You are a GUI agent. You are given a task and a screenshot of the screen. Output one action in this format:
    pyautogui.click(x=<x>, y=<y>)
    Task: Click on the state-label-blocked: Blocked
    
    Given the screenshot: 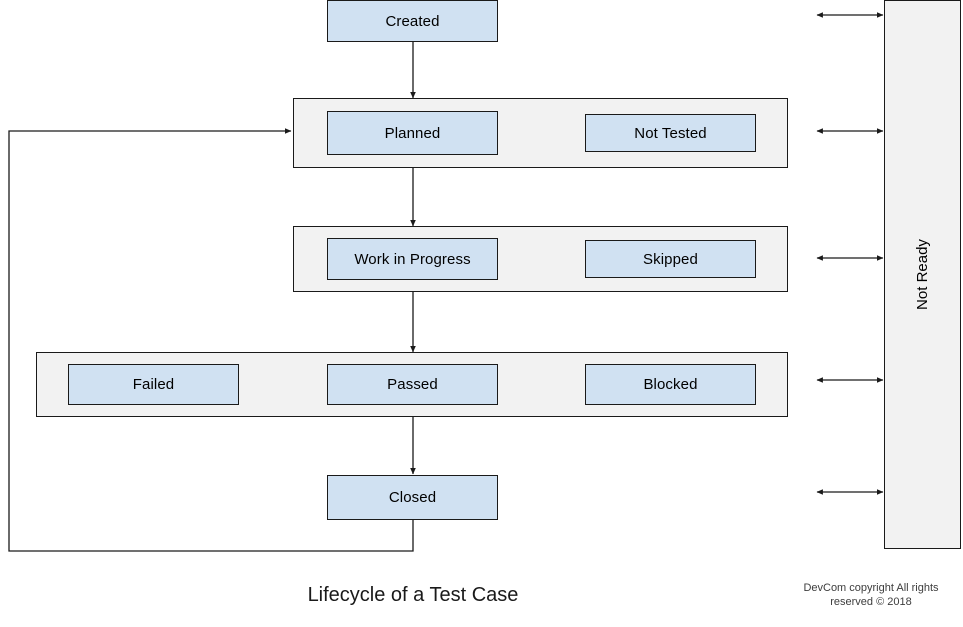 What is the action you would take?
    pyautogui.click(x=670, y=384)
    